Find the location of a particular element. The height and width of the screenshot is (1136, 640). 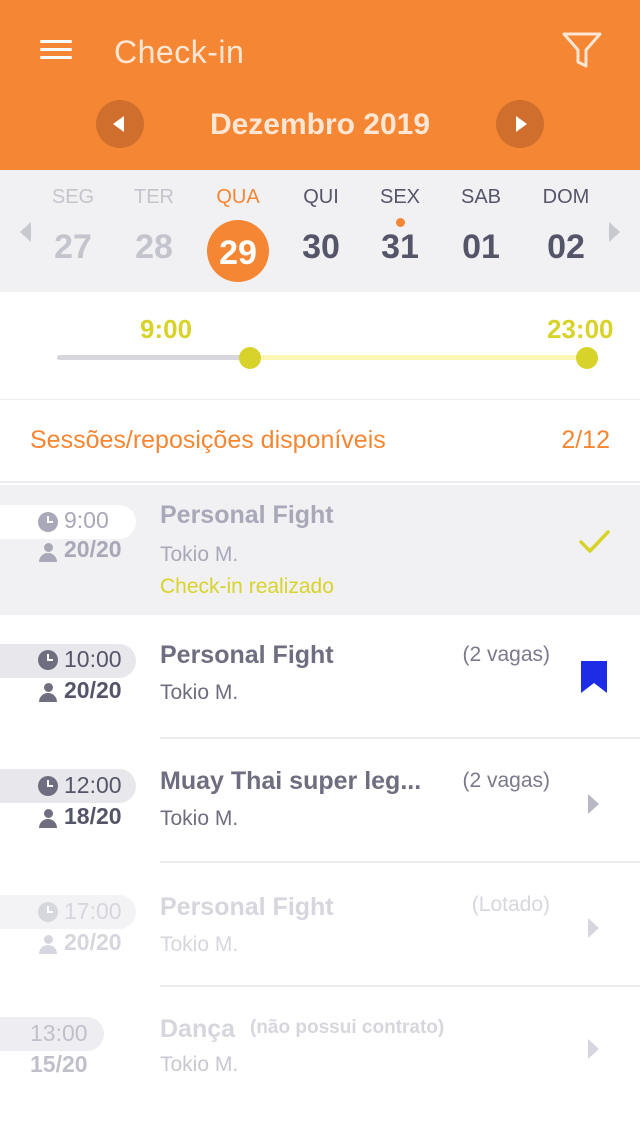

class-name: Dança is located at coordinates (198, 1029).